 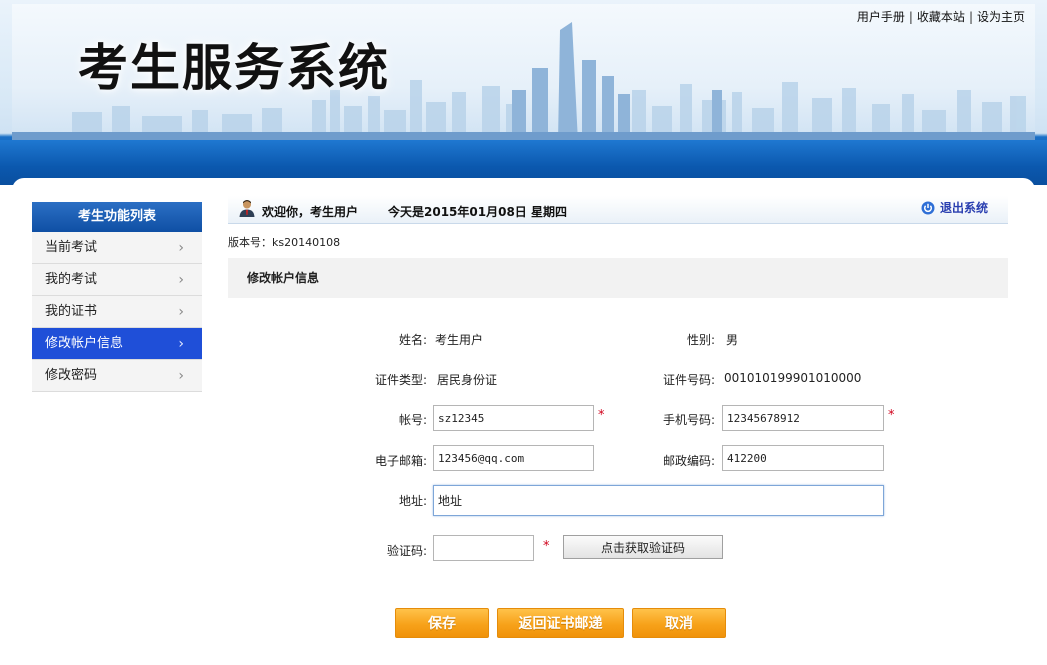 I want to click on top-links: 用户手册 | 收藏本站 | 设为主页, so click(x=941, y=16).